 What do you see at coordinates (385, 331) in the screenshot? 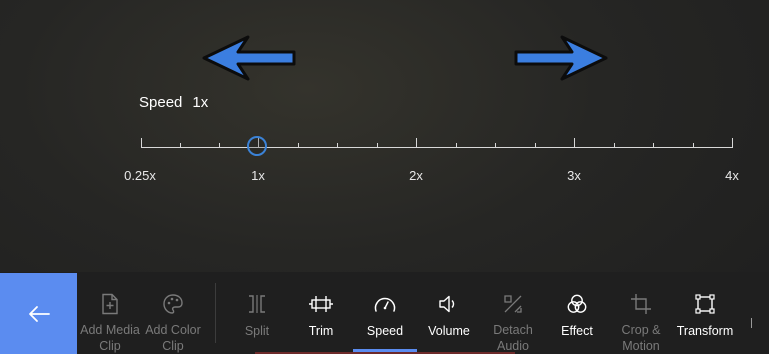
I see `tool-label: Speed` at bounding box center [385, 331].